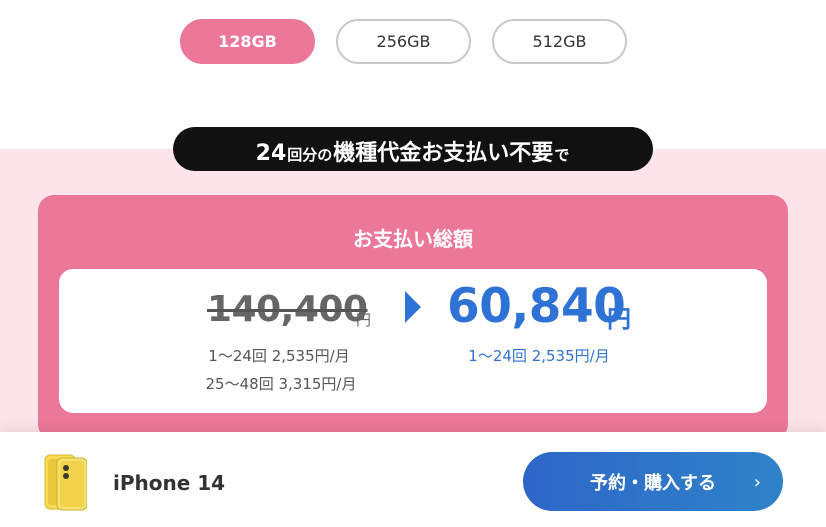 The height and width of the screenshot is (527, 826). I want to click on promo-banner: 24 回分の 機種代金お支払い不要 で, so click(413, 149).